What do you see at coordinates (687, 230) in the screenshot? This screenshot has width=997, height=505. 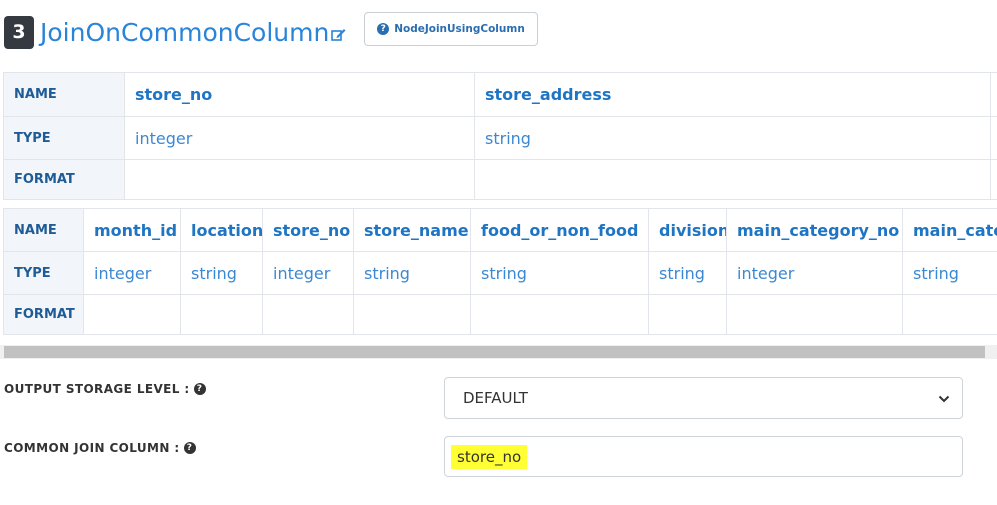 I see `column-name: division` at bounding box center [687, 230].